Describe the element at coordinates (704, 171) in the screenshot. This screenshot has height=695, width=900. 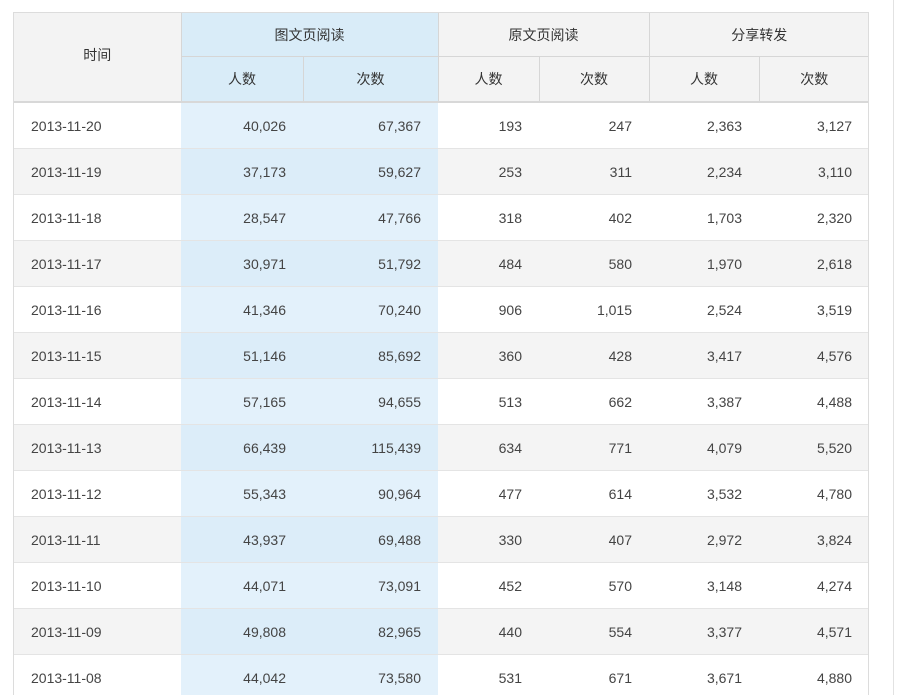
I see `cell-shares-users: 2,234` at that location.